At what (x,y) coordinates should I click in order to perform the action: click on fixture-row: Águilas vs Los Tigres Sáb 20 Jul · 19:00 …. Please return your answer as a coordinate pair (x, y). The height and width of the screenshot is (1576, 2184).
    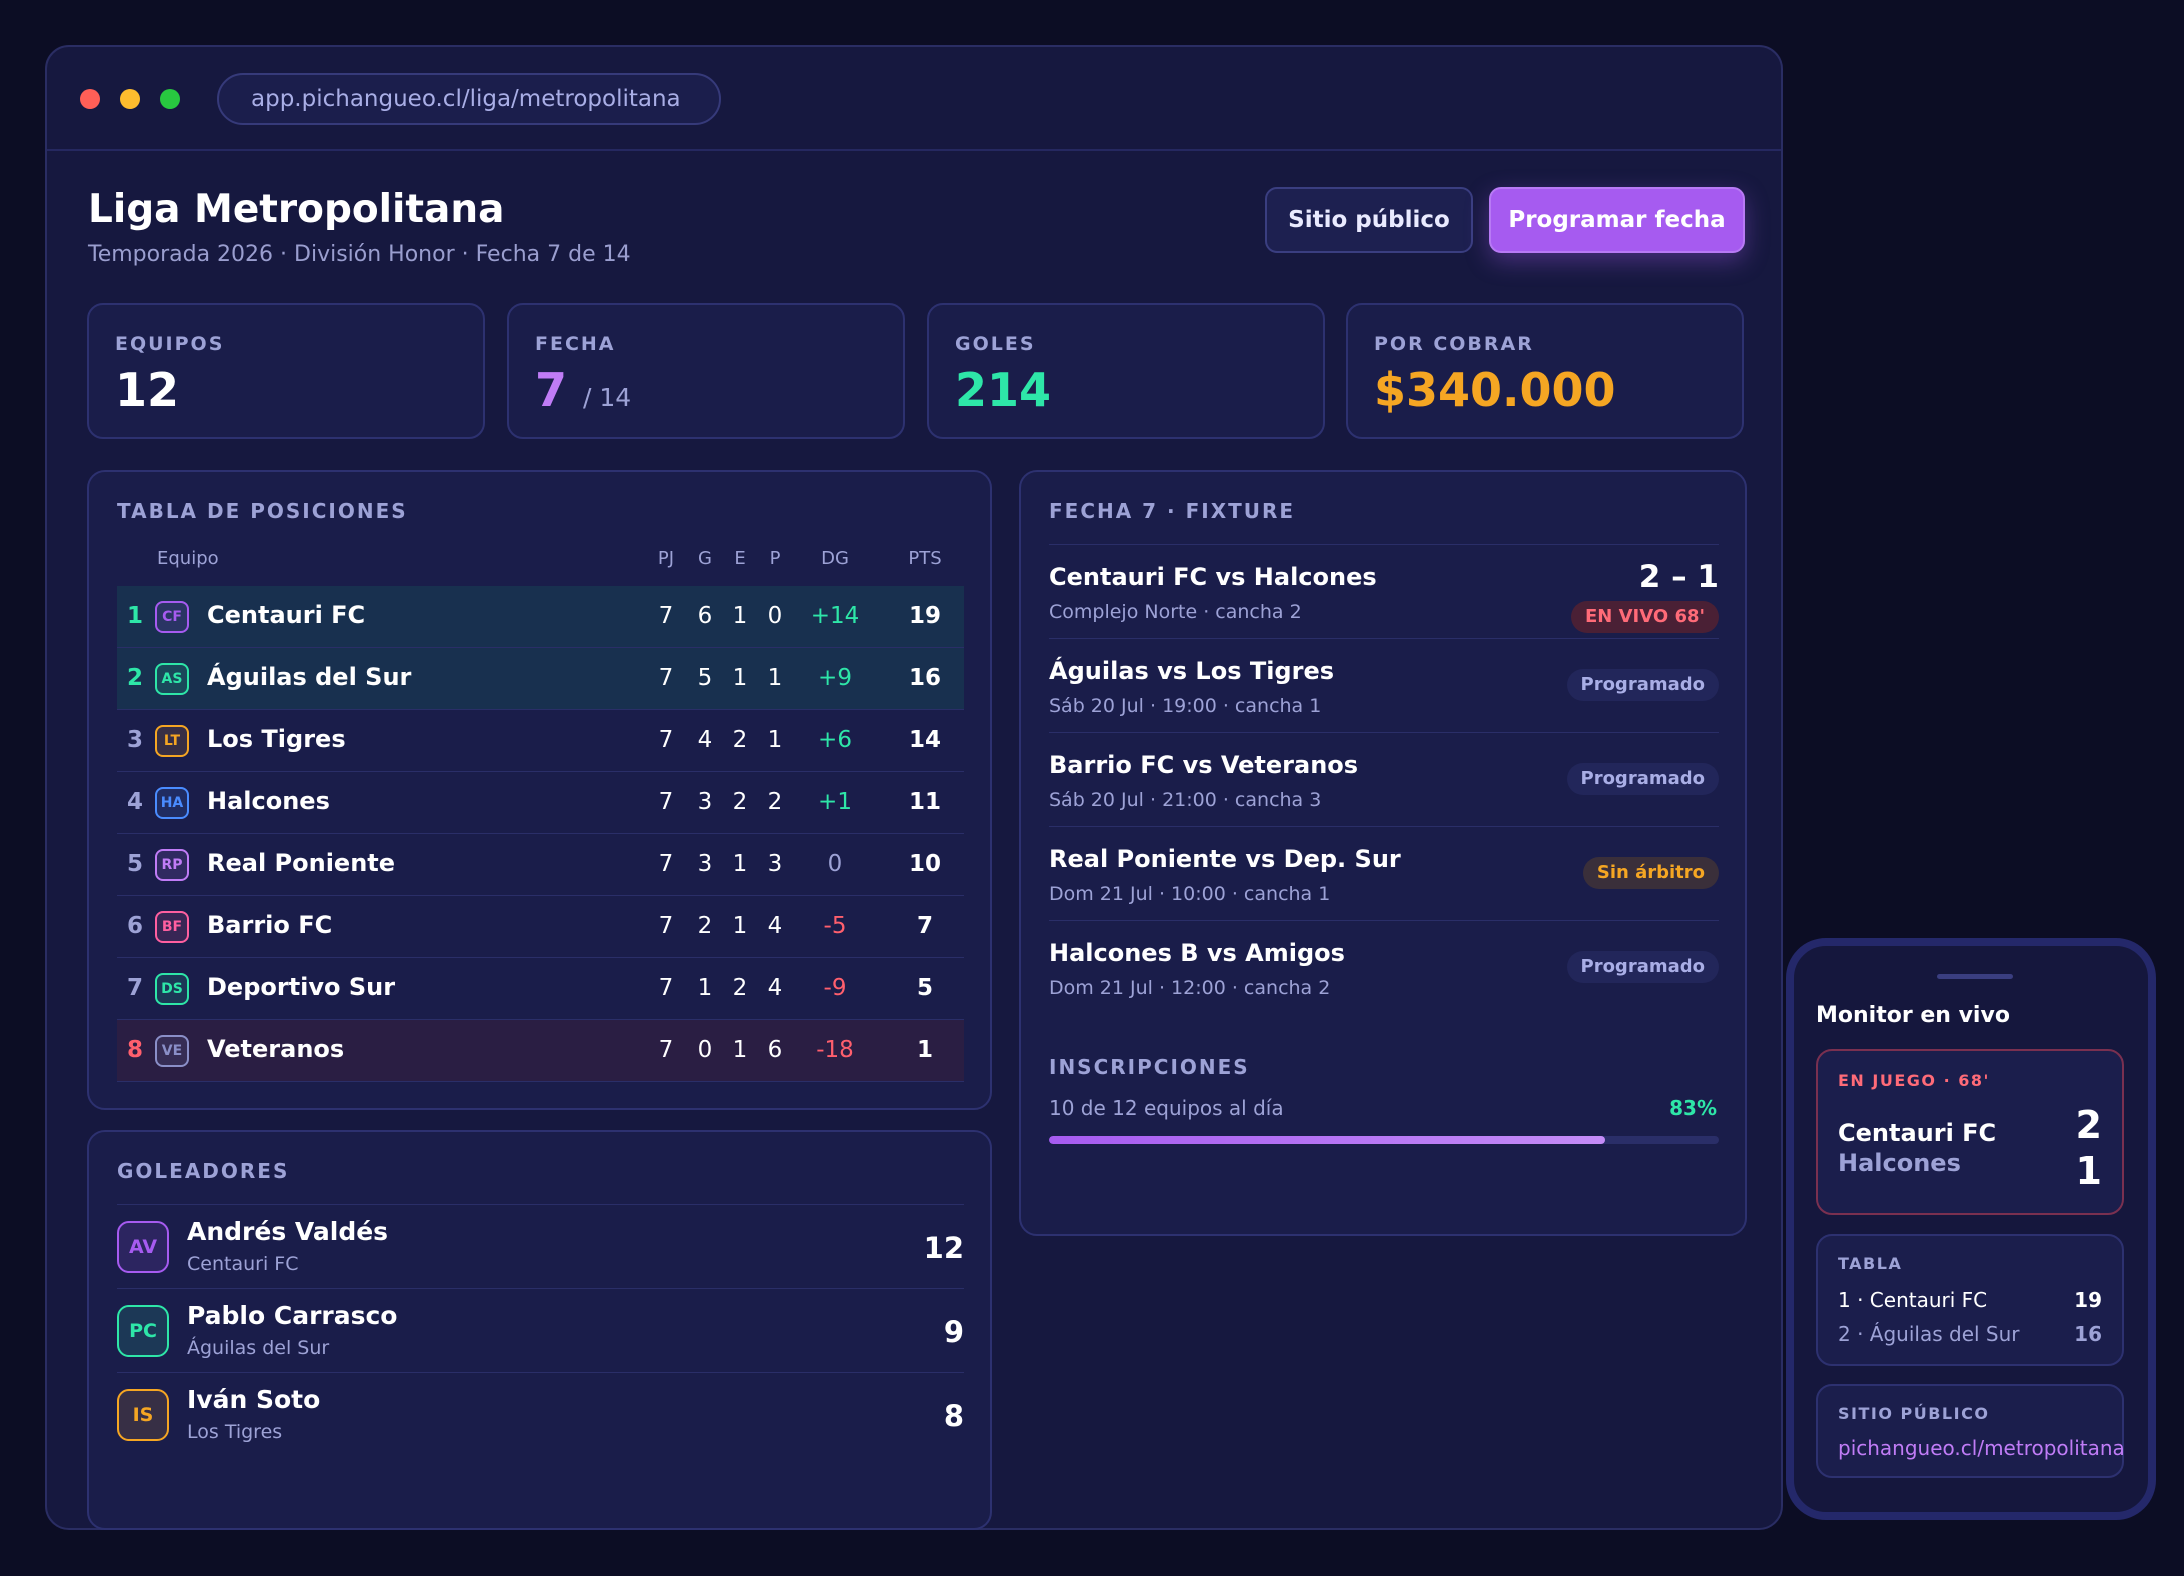
    Looking at the image, I should click on (1384, 685).